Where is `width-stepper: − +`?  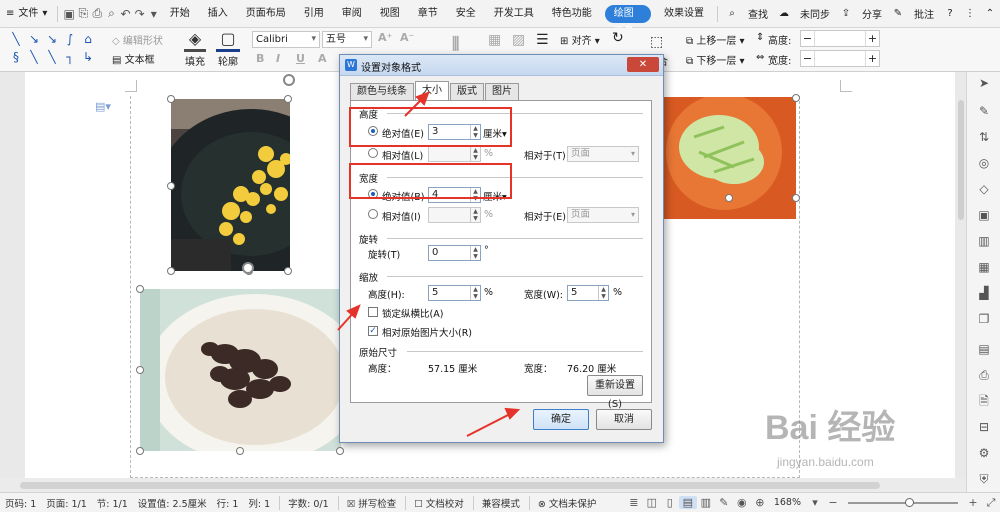
width-stepper: − + is located at coordinates (840, 58).